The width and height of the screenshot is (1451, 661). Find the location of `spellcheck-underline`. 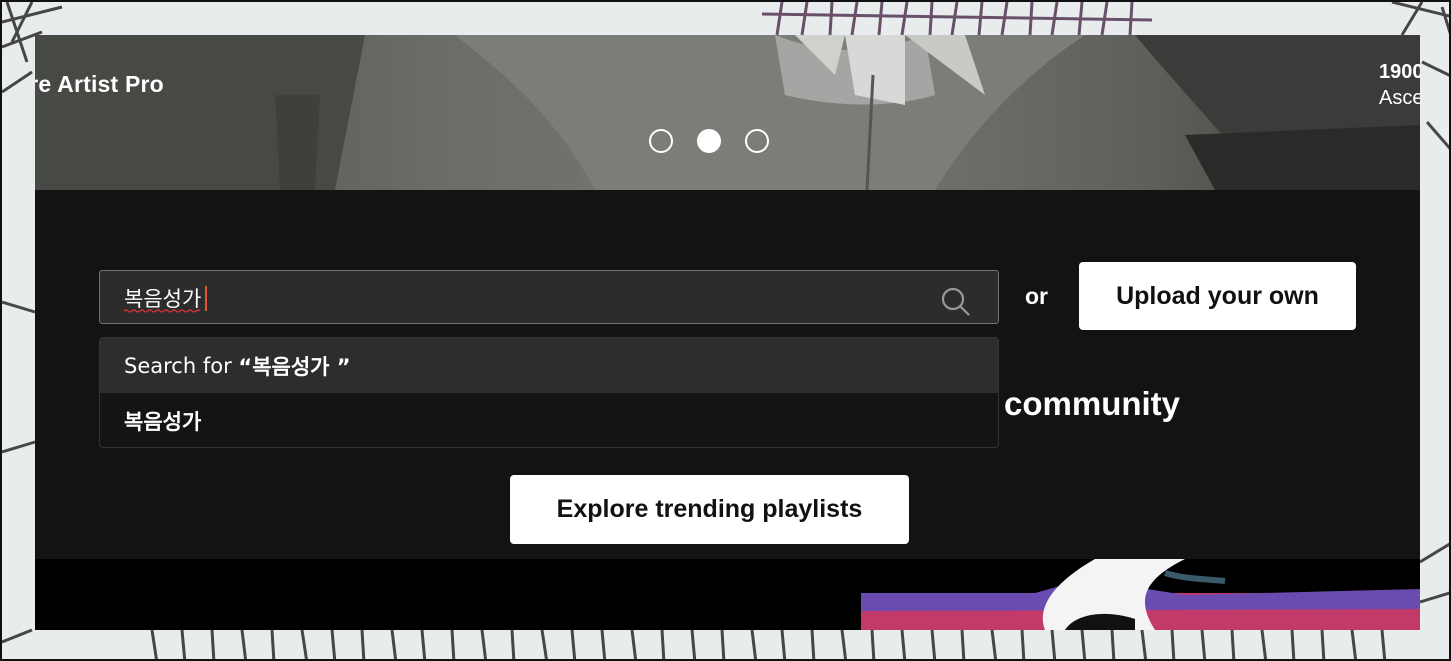

spellcheck-underline is located at coordinates (162, 311).